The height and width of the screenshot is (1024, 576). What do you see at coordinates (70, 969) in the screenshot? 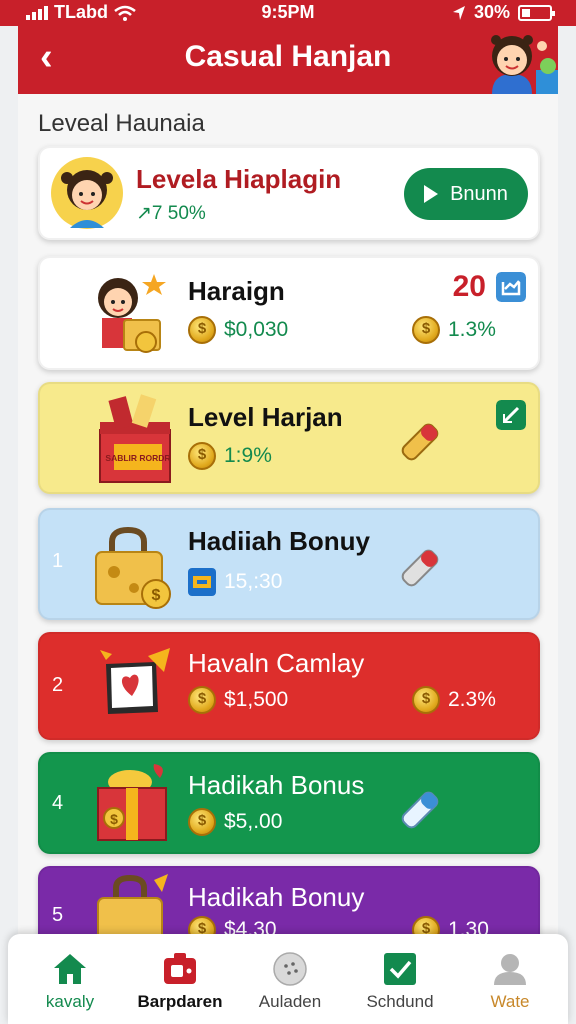
I see `home-icon` at bounding box center [70, 969].